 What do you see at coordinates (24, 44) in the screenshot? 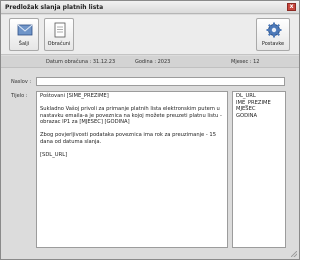
I see `send-label: Šalji` at bounding box center [24, 44].